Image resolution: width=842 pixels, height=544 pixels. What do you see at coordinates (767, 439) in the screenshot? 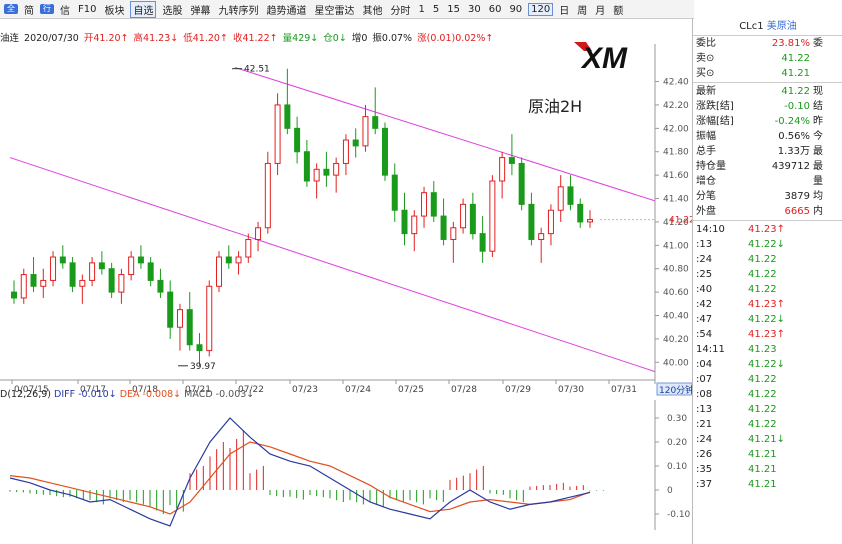
I see `tick-price: 41.21↓` at bounding box center [767, 439].